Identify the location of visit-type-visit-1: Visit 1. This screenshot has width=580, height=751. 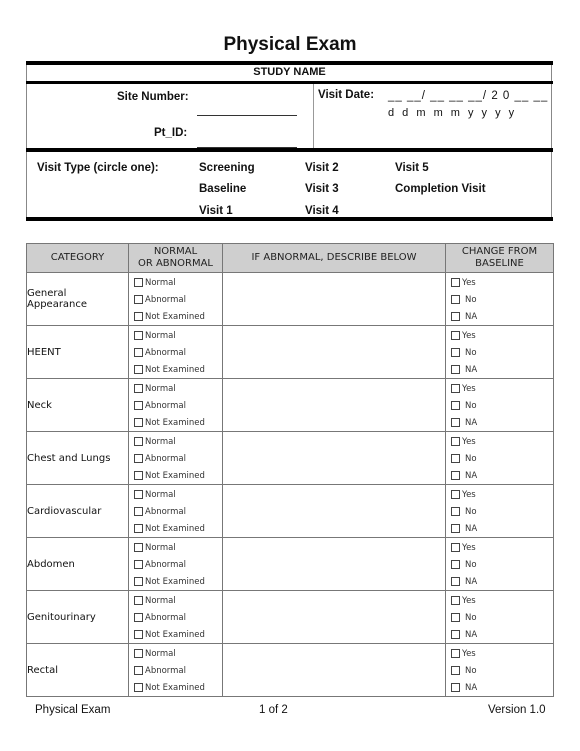
(216, 211).